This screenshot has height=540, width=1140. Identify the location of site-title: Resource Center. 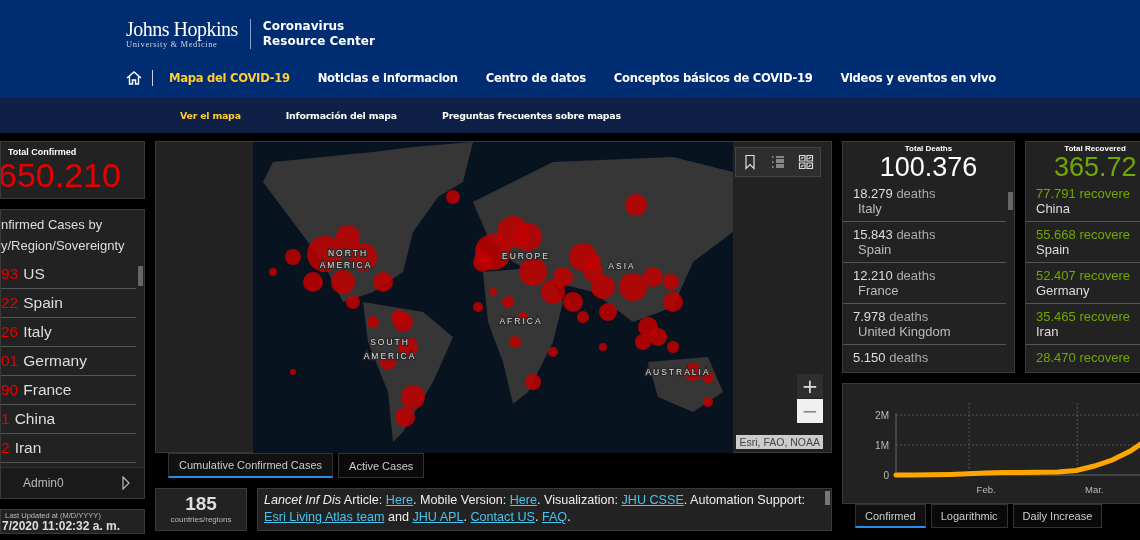
(318, 41).